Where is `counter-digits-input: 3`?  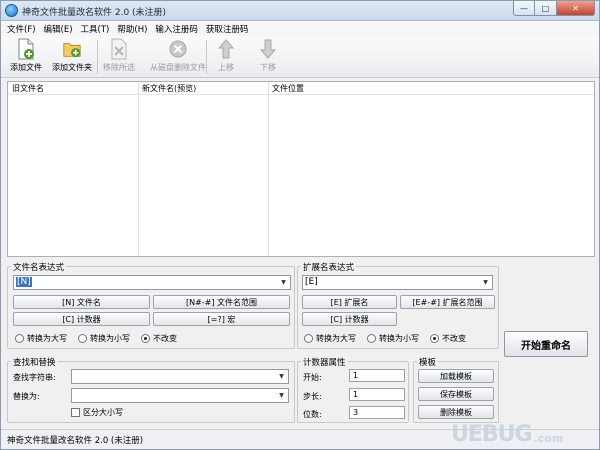
counter-digits-input: 3 is located at coordinates (377, 412).